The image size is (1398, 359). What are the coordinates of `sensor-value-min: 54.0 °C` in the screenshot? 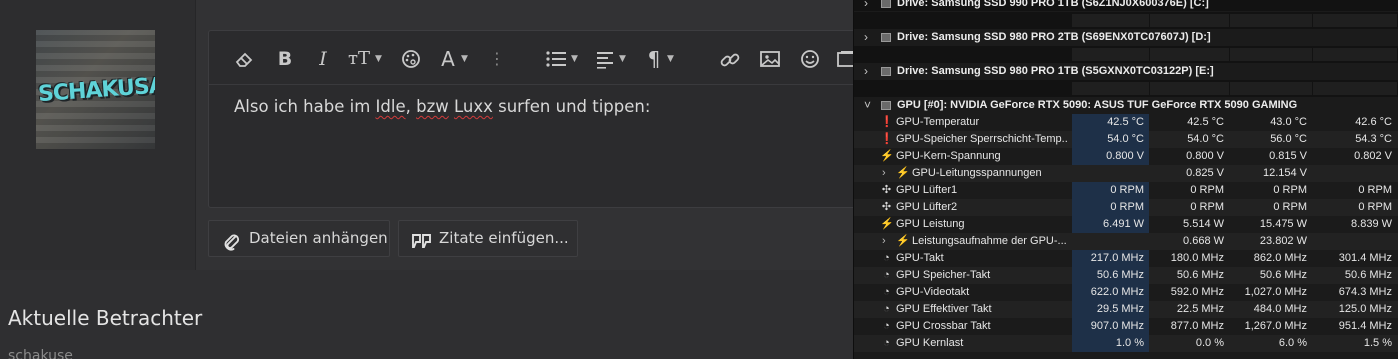 It's located at (1205, 139).